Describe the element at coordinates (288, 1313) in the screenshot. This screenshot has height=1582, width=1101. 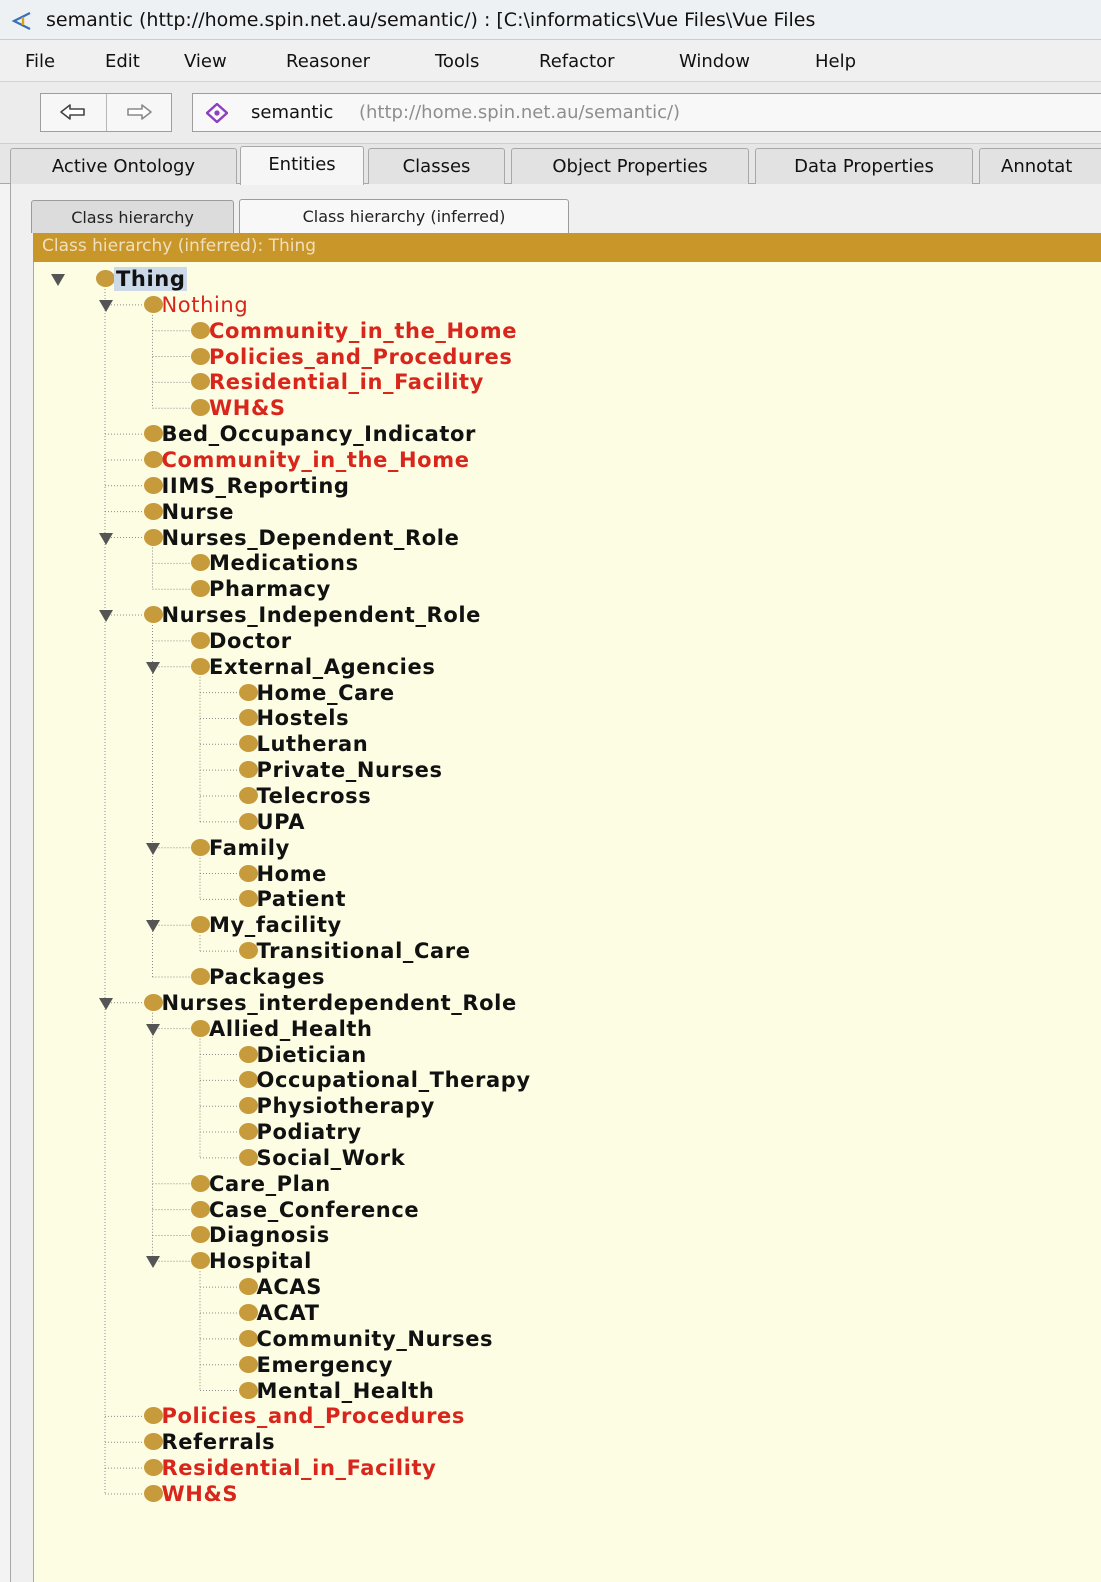
I see `class-name: ACAT` at that location.